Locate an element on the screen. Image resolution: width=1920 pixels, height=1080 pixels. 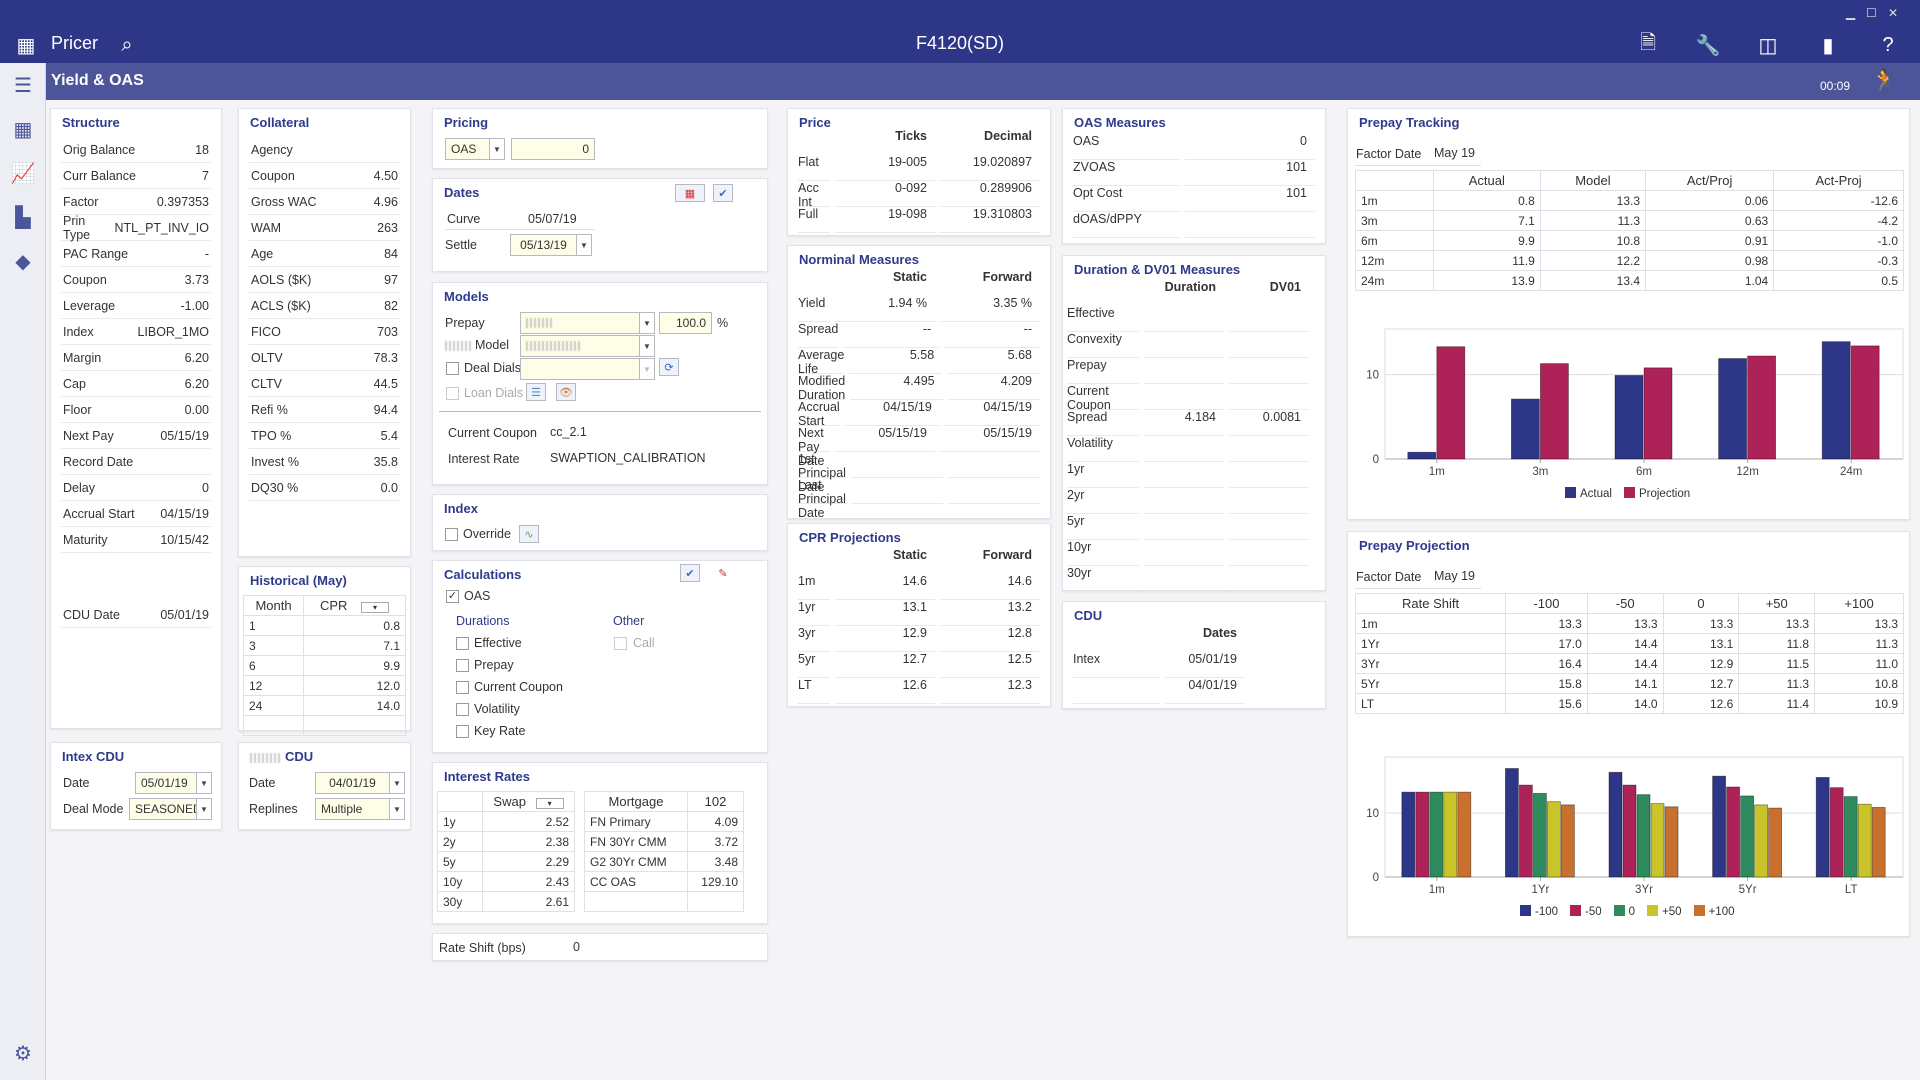
deal-mode-dropdown: ▼ is located at coordinates (204, 809).